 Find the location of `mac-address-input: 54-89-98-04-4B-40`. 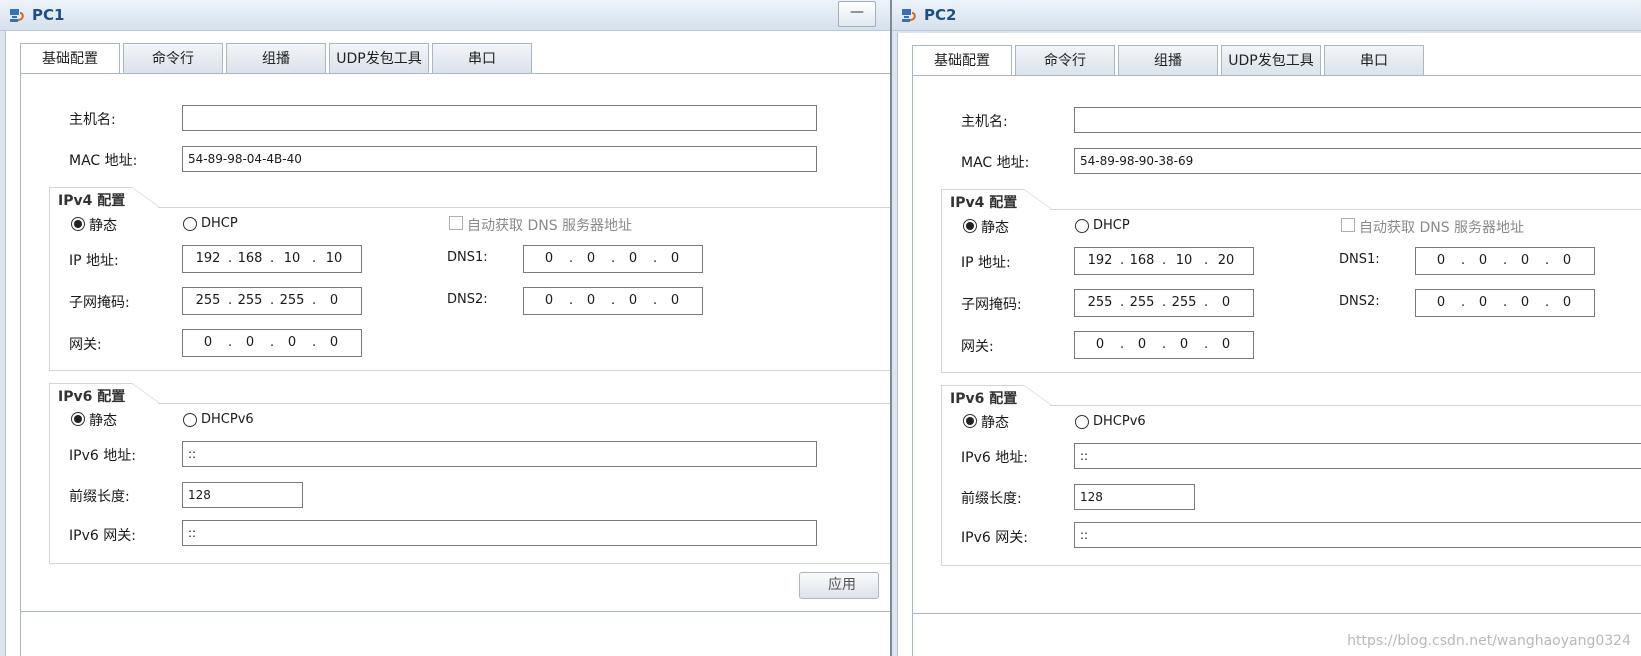

mac-address-input: 54-89-98-04-4B-40 is located at coordinates (499, 159).